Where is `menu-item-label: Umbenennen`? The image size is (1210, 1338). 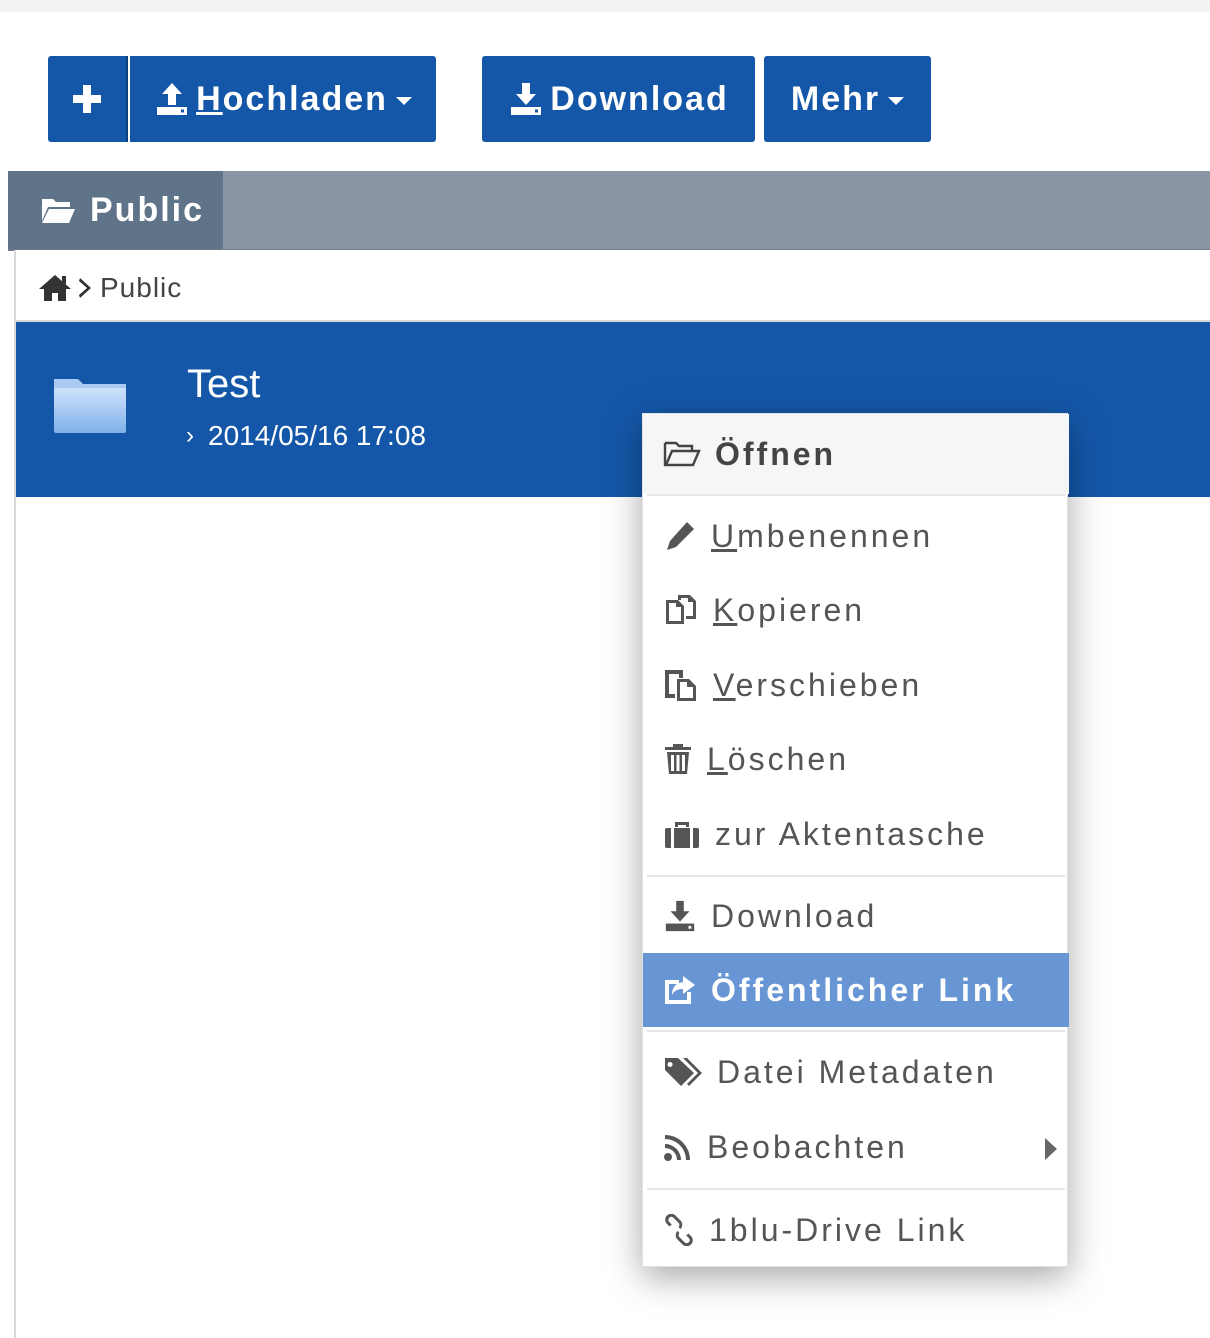
menu-item-label: Umbenennen is located at coordinates (822, 535).